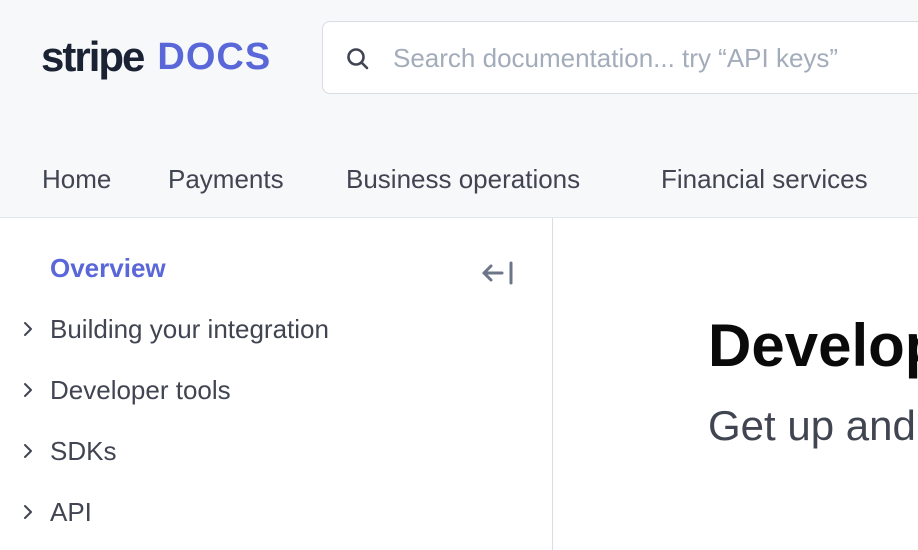  I want to click on search-box, so click(620, 57).